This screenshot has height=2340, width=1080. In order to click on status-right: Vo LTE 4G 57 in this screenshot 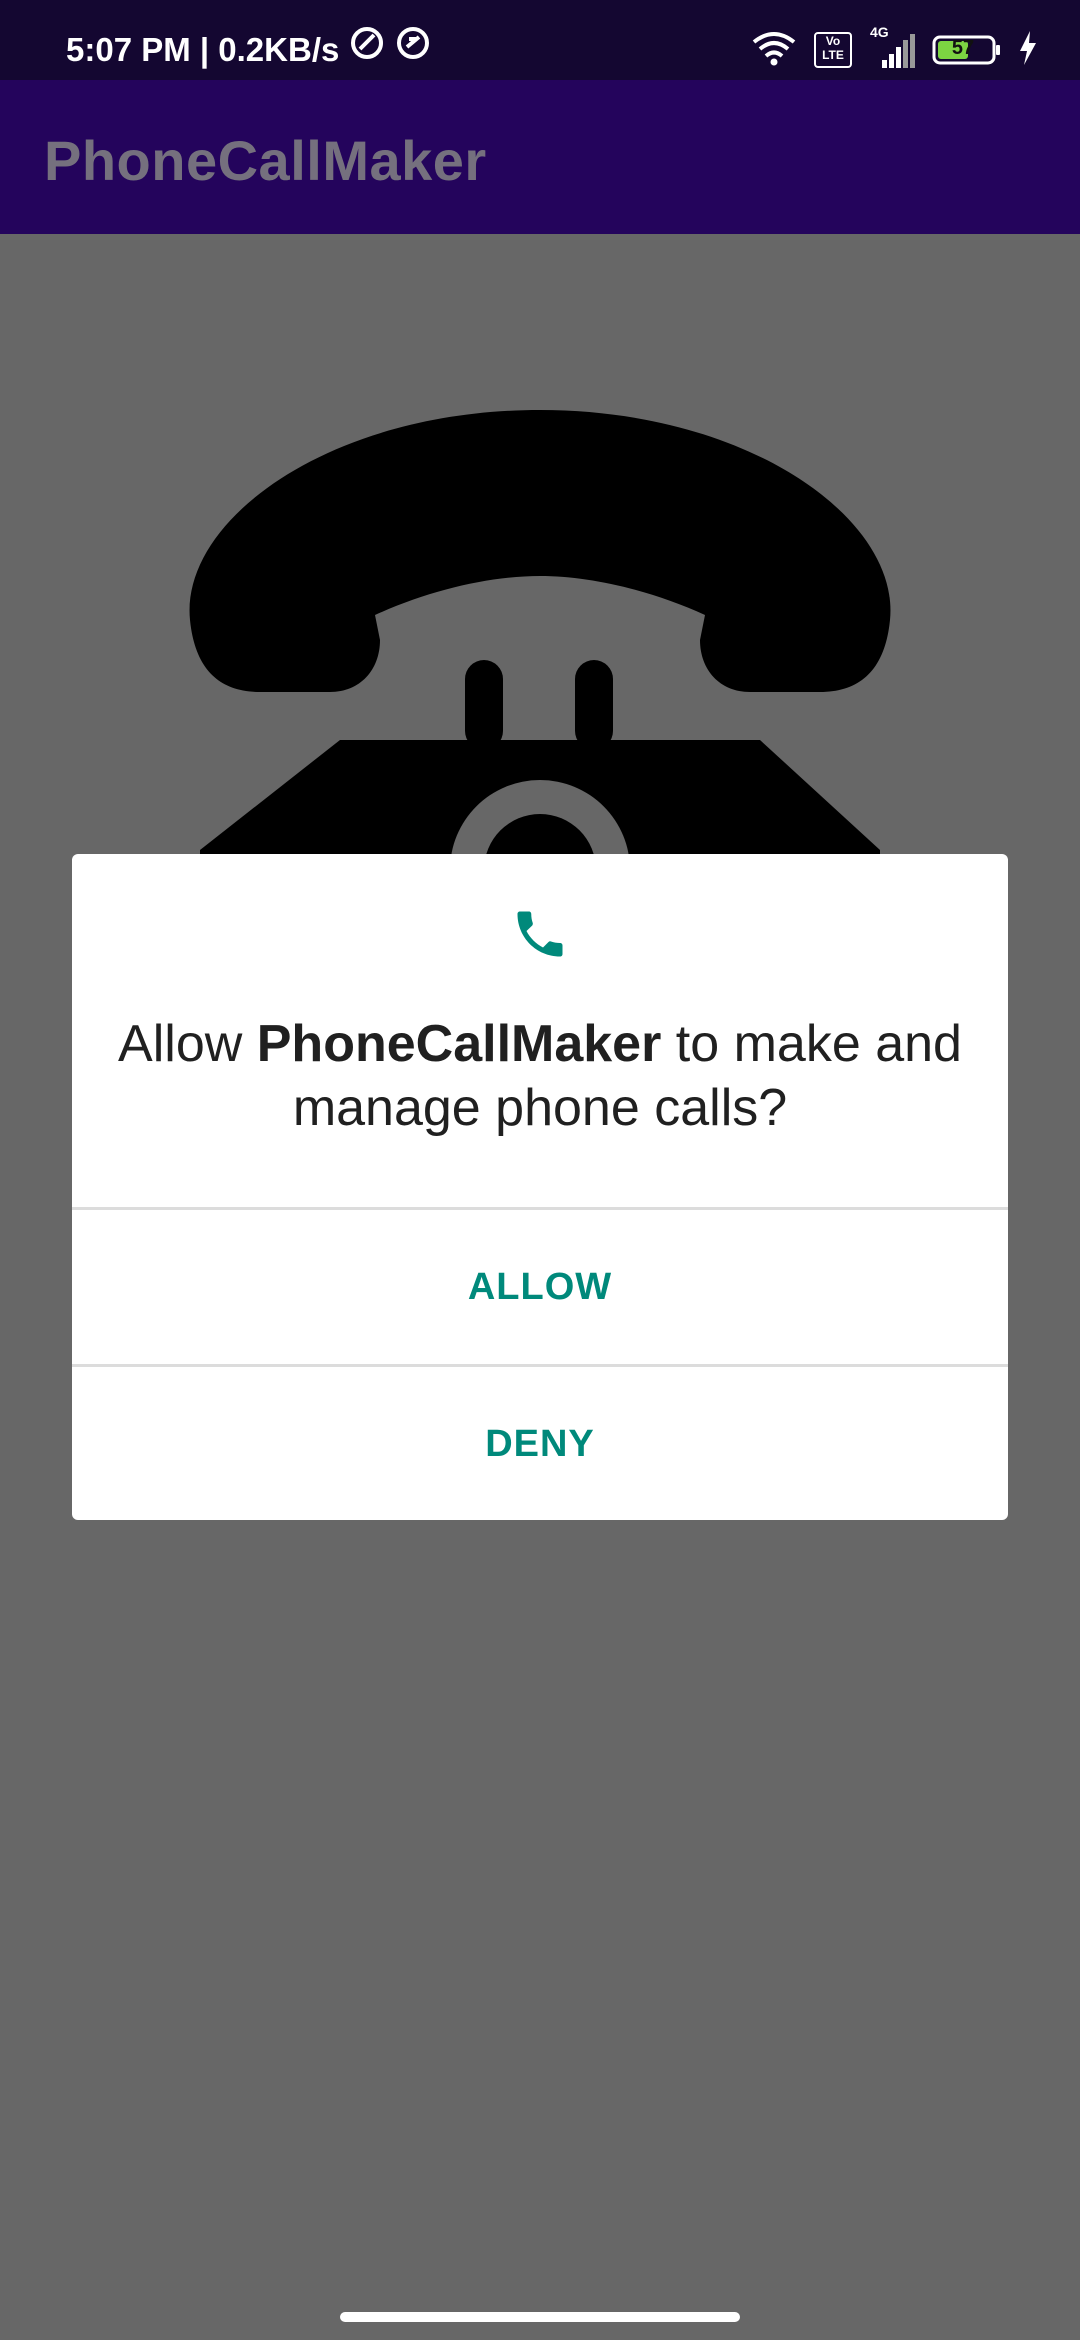, I will do `click(894, 50)`.